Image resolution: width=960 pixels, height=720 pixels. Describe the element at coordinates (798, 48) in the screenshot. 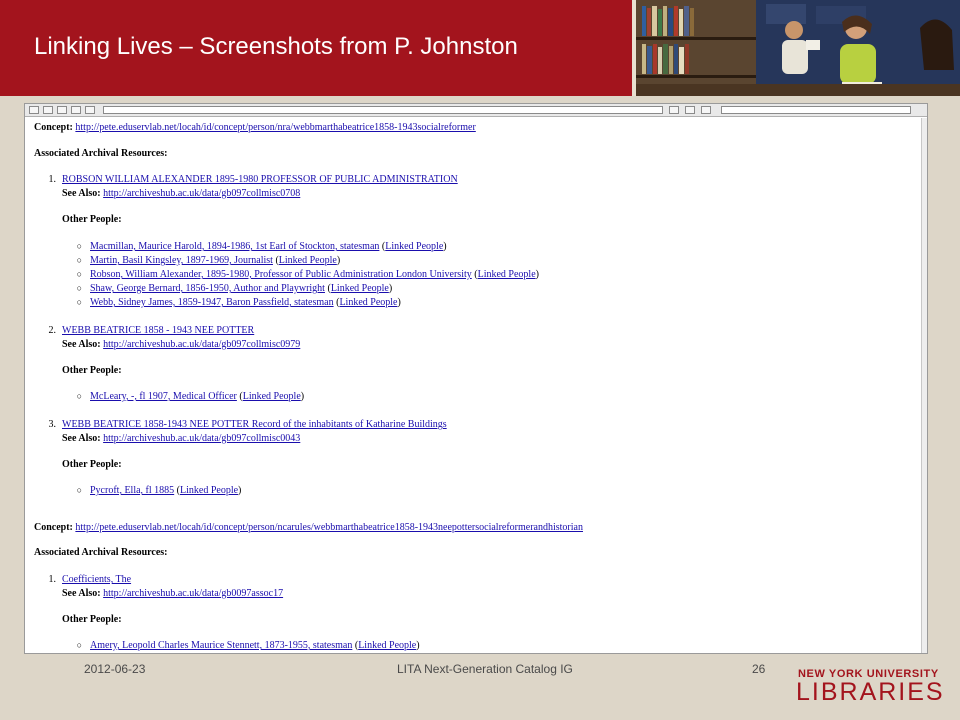

I see `library-photo` at that location.